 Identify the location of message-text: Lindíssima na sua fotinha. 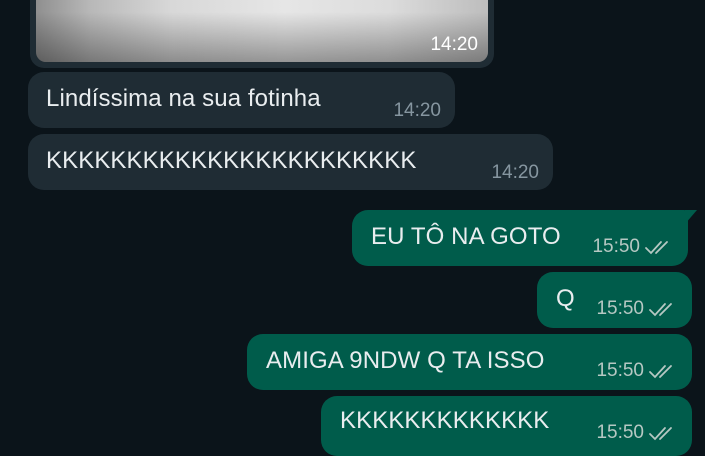
(183, 98).